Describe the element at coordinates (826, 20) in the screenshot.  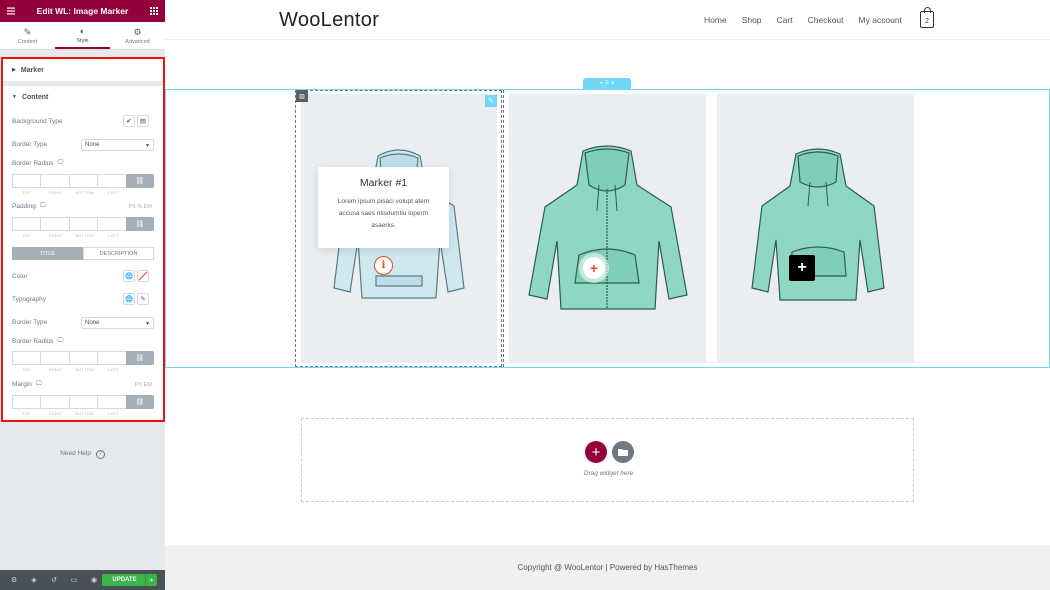
I see `nav-checkout: Checkout` at that location.